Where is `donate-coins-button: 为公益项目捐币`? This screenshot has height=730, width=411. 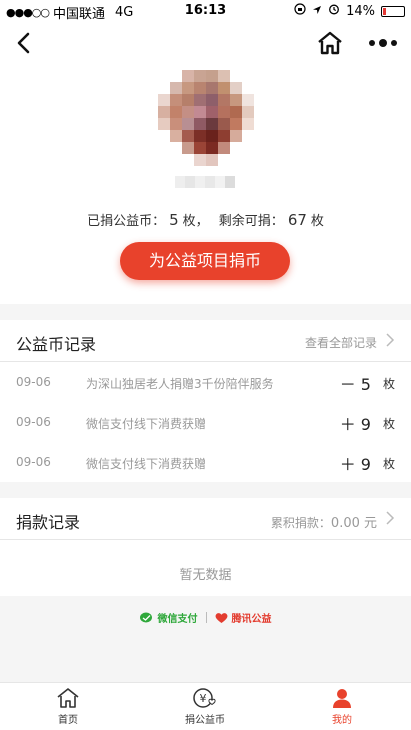 donate-coins-button: 为公益项目捐币 is located at coordinates (205, 261).